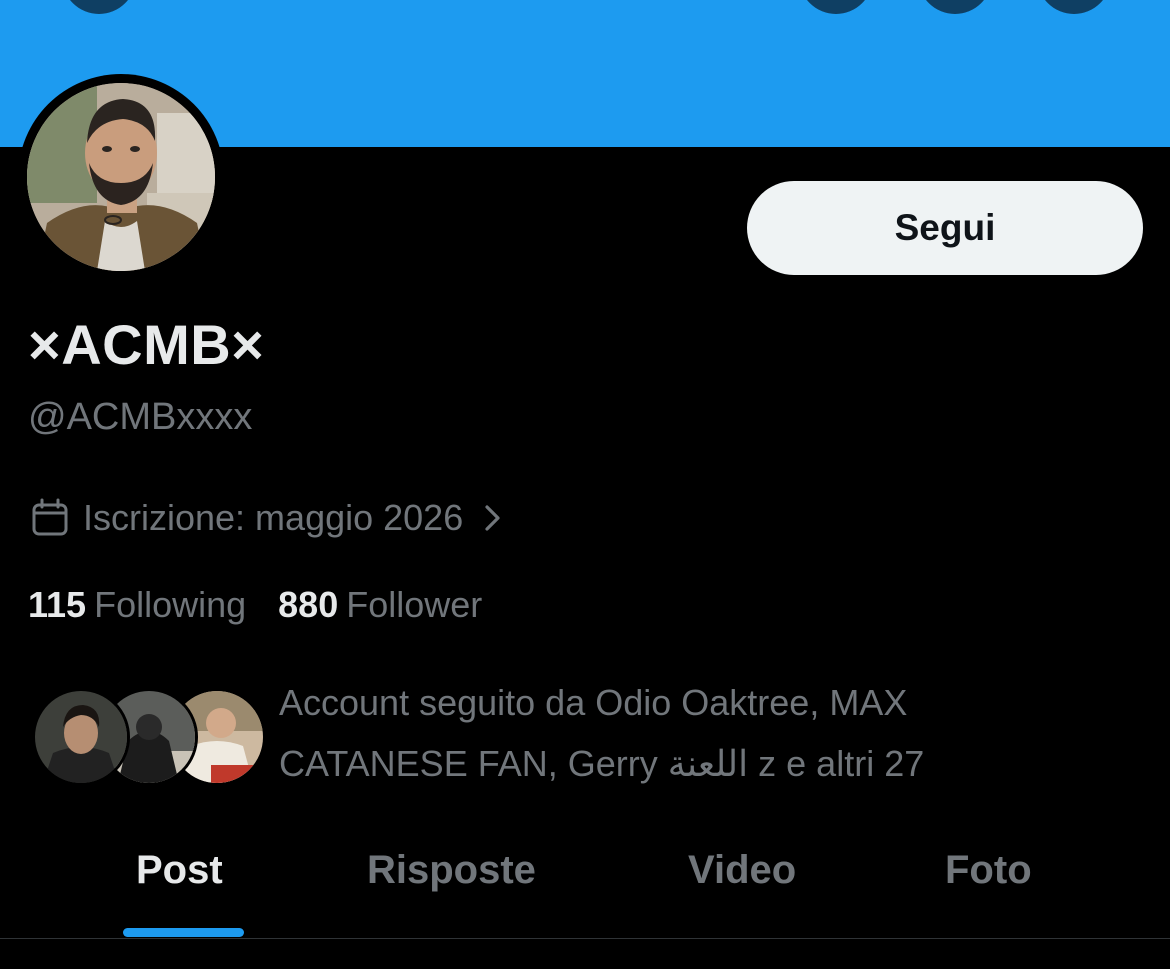 The image size is (1170, 969). I want to click on tab-post: Post, so click(179, 870).